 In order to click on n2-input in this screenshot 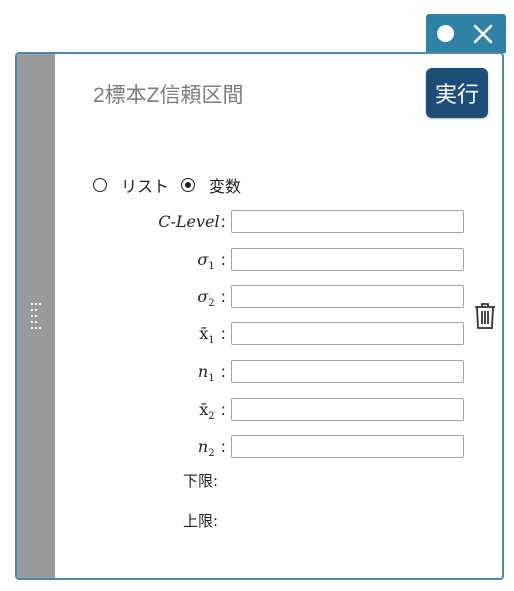, I will do `click(347, 446)`.